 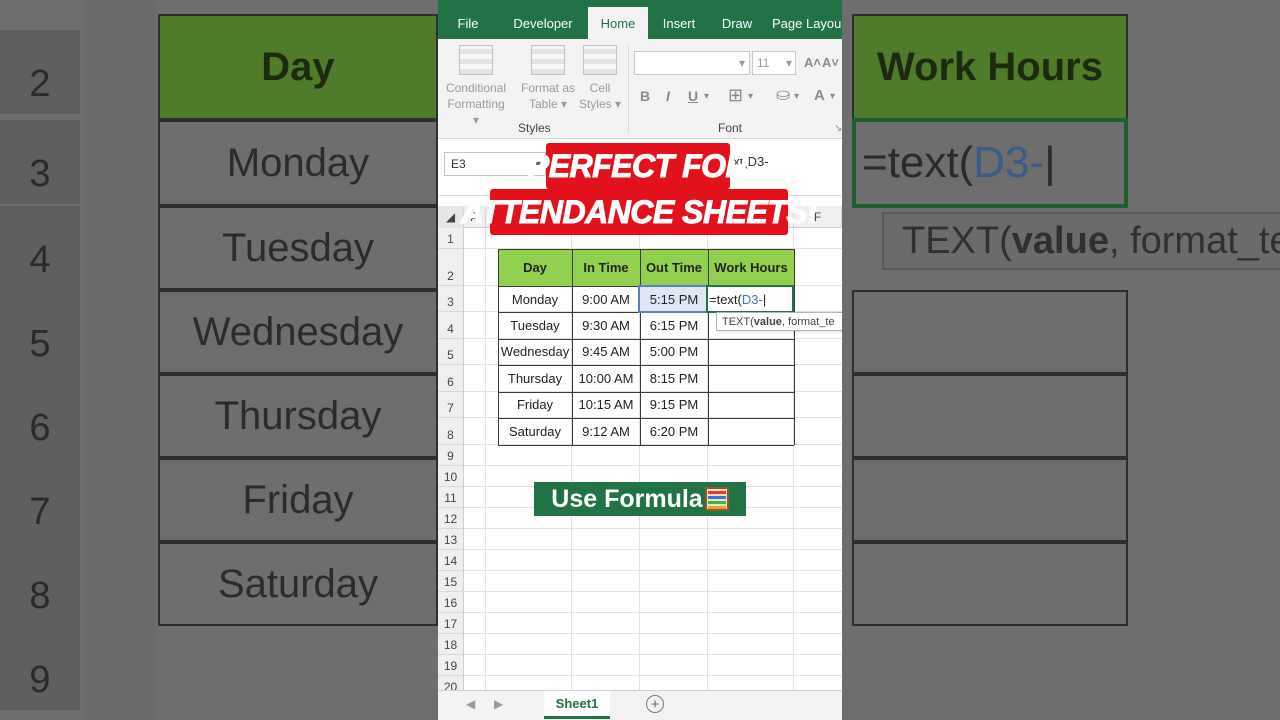 I want to click on table-cell: 5:00 PM, so click(x=674, y=352).